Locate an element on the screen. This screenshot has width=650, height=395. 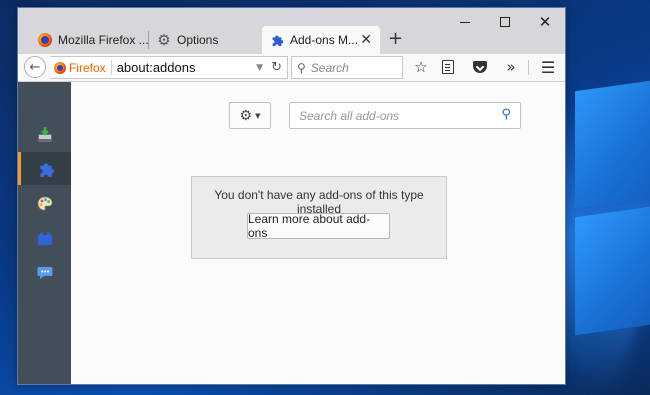
bookmark-star-button: ☆ is located at coordinates (421, 67).